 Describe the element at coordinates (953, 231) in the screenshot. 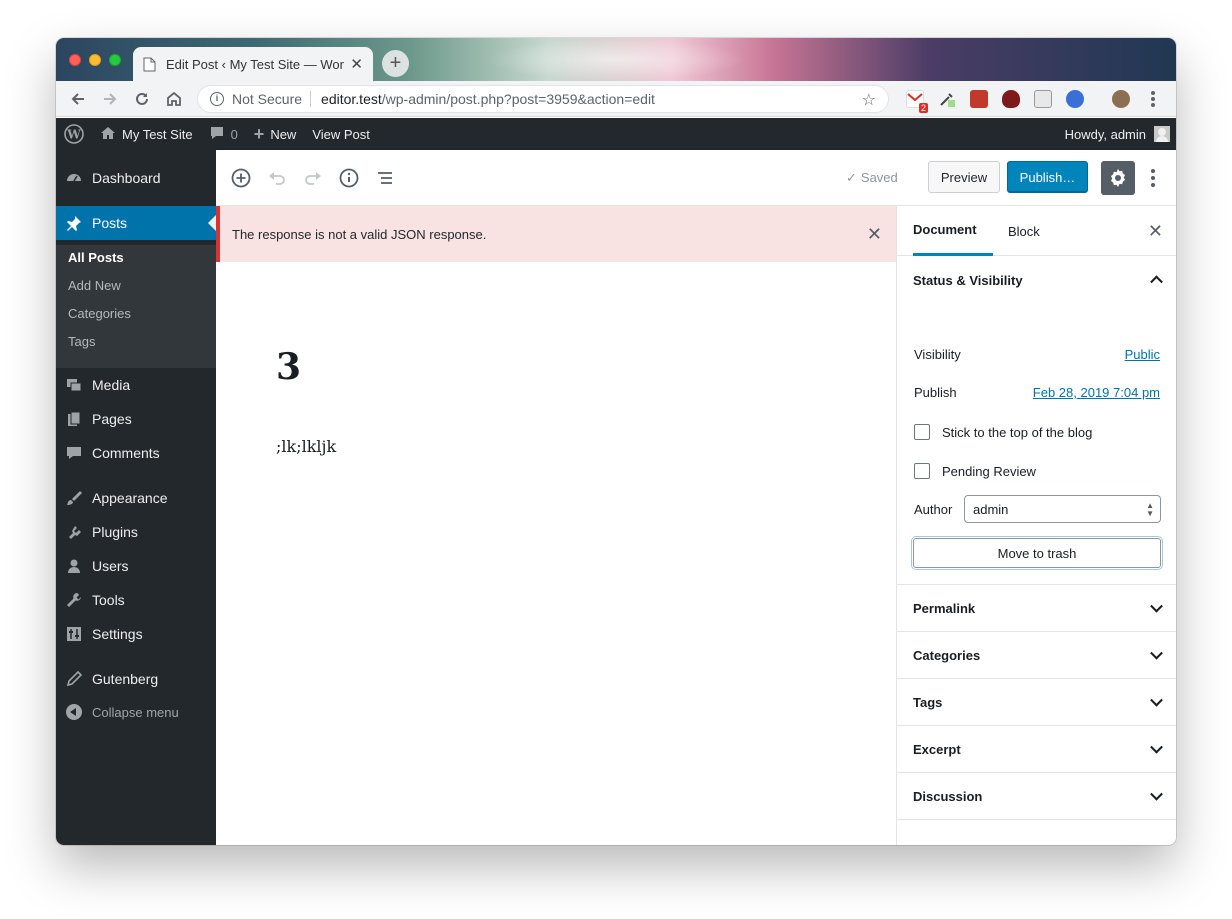

I see `tab-document: Document` at that location.